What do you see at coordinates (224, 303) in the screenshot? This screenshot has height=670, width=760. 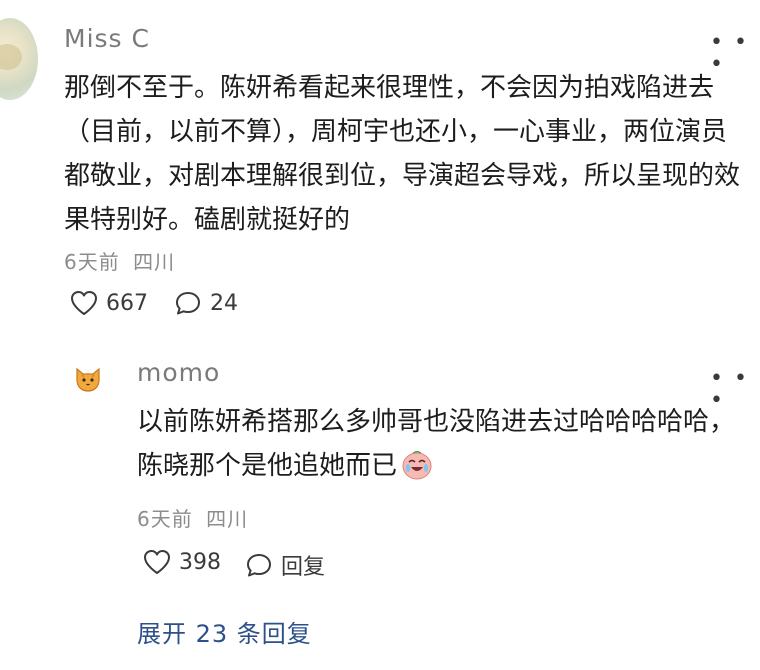 I see `reply-count: 24` at bounding box center [224, 303].